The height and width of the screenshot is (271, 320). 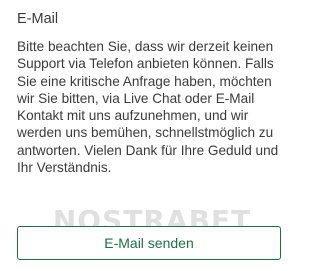 I want to click on panel-title: E-Mail, so click(x=38, y=19).